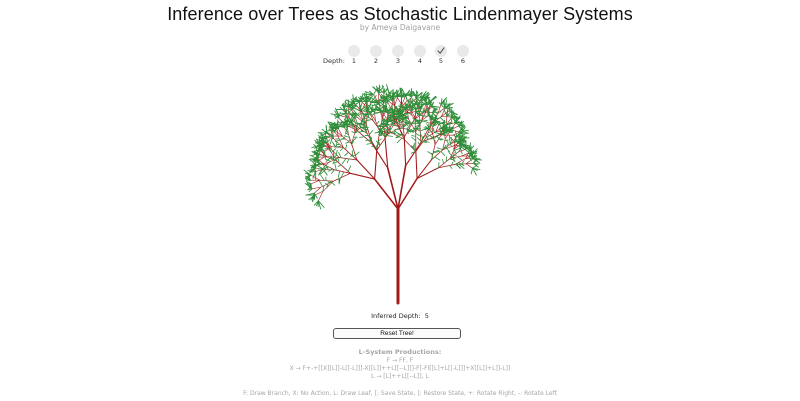 The height and width of the screenshot is (401, 800). Describe the element at coordinates (400, 316) in the screenshot. I see `inferred-depth: Inferred Depth: 5` at that location.